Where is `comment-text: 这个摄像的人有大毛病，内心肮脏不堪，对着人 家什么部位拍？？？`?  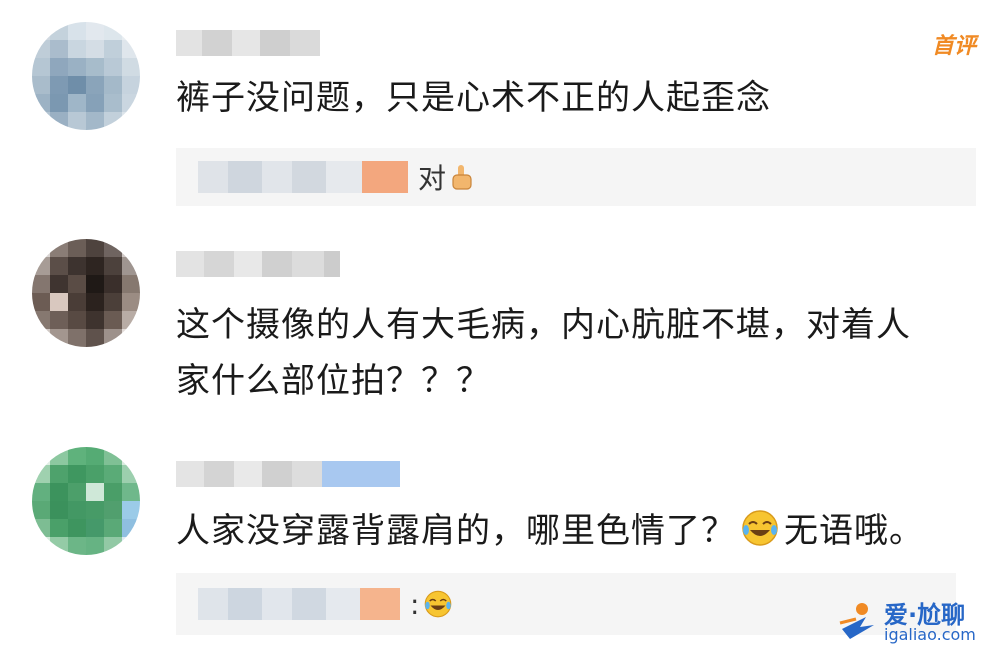
comment-text: 这个摄像的人有大毛病，内心肮脏不堪，对着人 家什么部位拍？？？ is located at coordinates (543, 353).